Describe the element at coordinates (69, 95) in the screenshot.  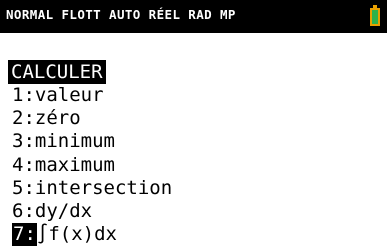
I see `menu-item-label: valeur` at that location.